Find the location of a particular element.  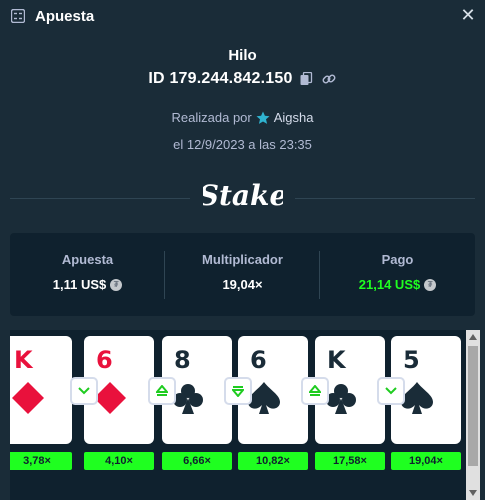

lower-or-same-arrow-icon is located at coordinates (238, 391).